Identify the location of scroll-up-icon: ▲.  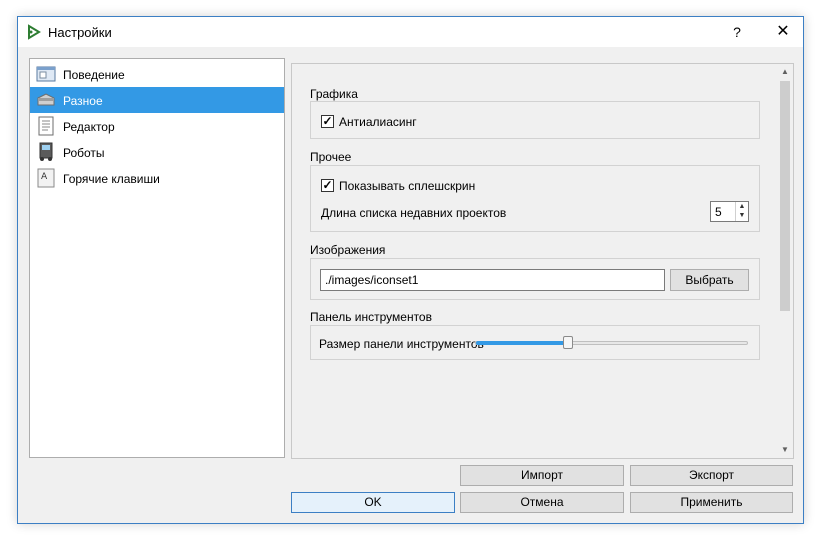
(785, 72).